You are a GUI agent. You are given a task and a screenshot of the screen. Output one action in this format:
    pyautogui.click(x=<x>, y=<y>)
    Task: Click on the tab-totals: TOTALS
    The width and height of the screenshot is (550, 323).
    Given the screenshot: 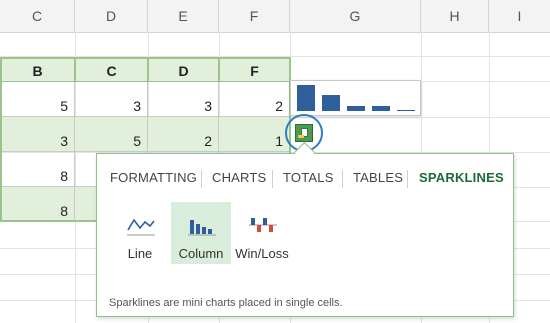 What is the action you would take?
    pyautogui.click(x=308, y=177)
    